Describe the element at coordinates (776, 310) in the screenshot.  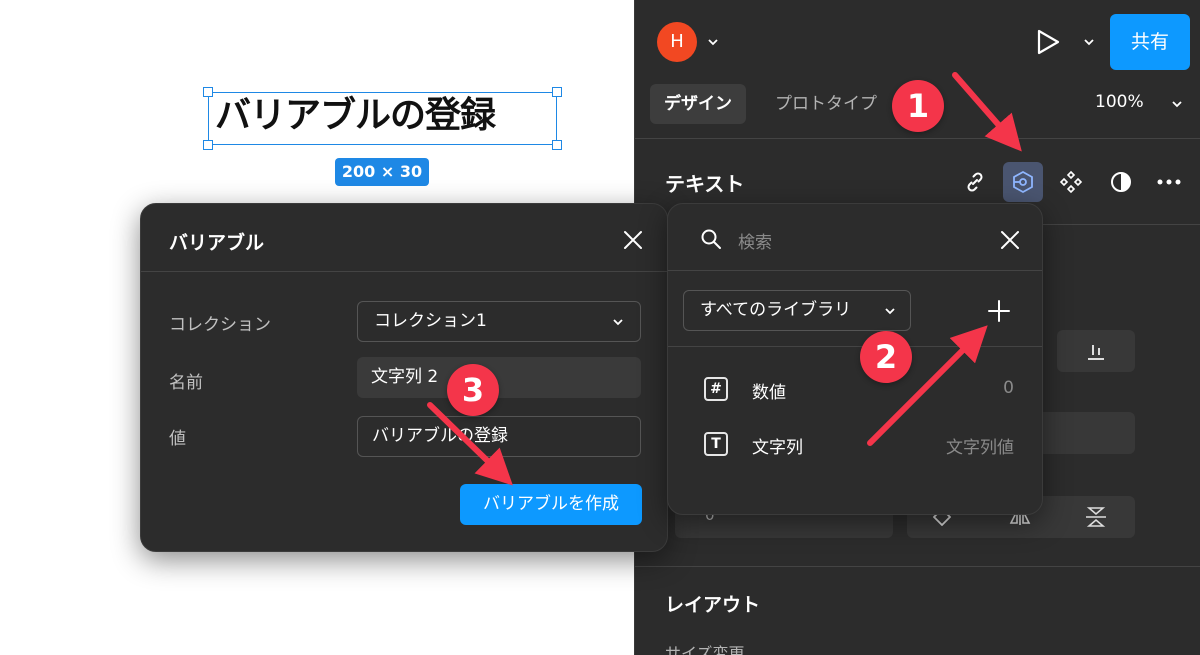
I see `library-filter-value: すべてのライブラリ` at that location.